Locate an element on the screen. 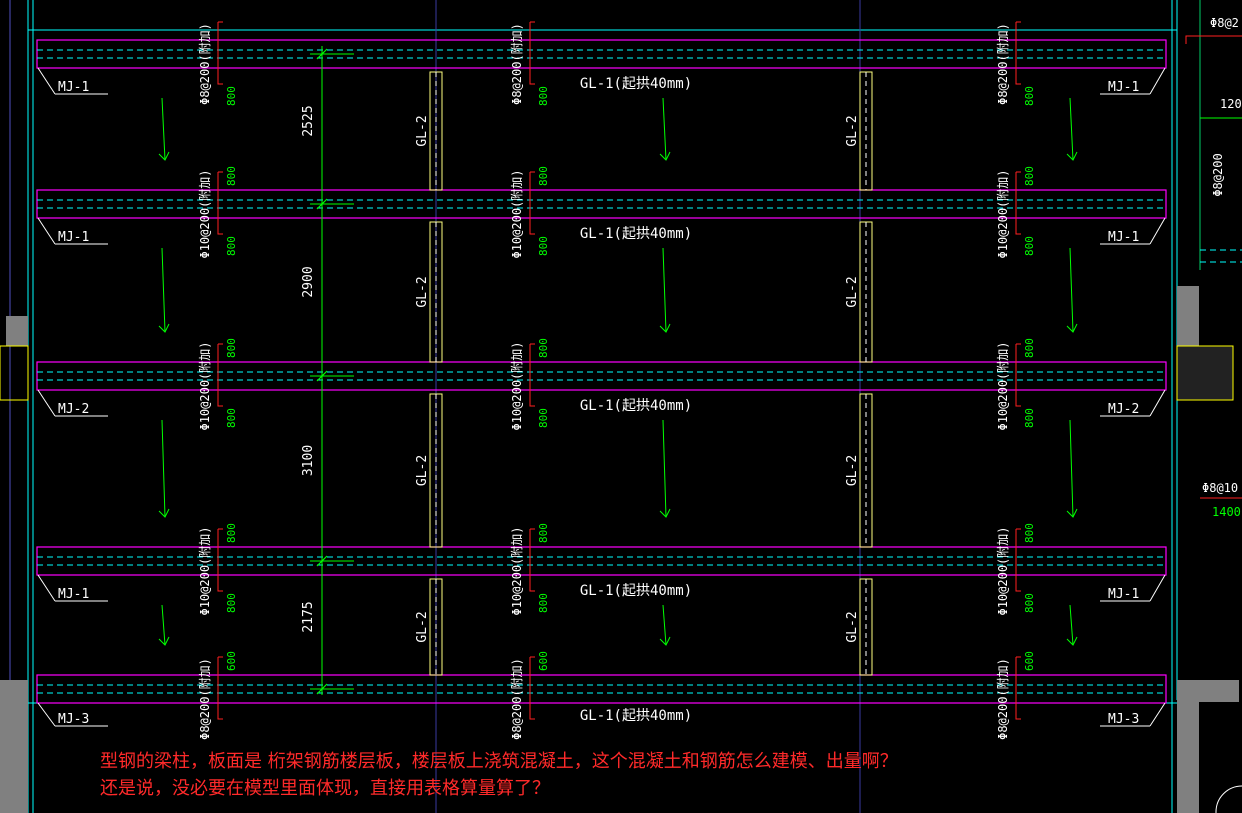 This screenshot has width=1242, height=813. grid-bubble is located at coordinates (1228, 799).